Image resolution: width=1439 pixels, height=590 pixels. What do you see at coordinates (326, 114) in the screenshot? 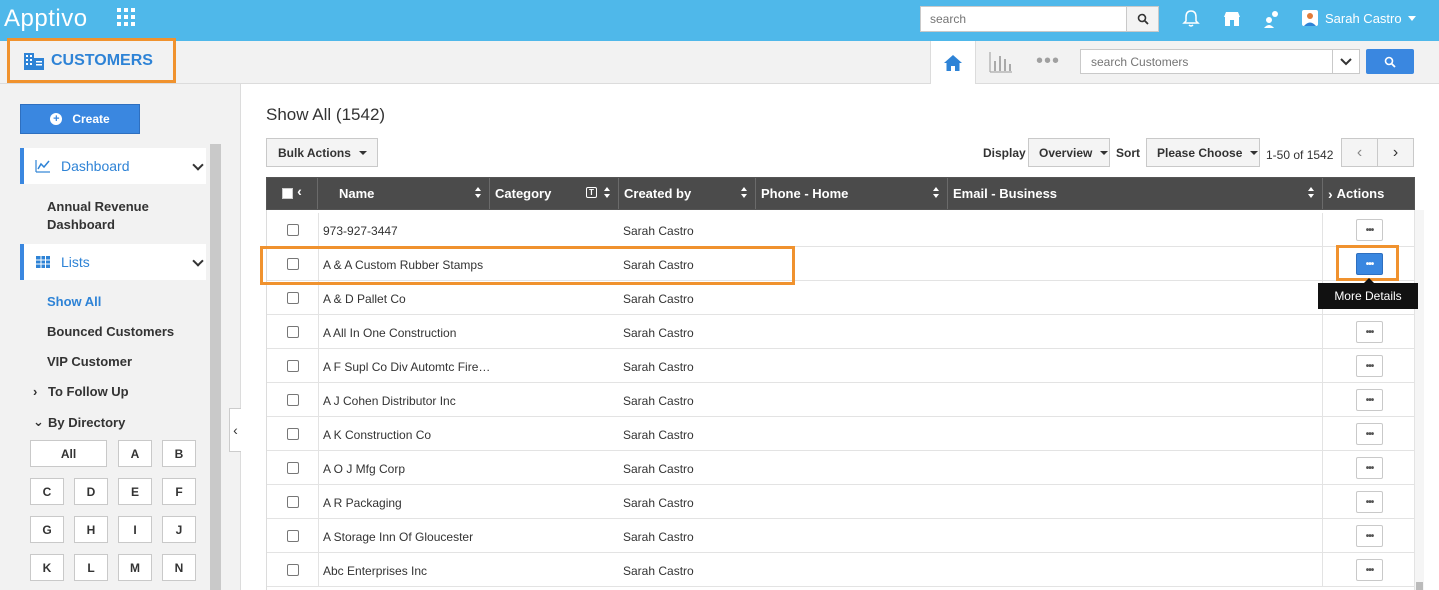
I see `page-title: Show All (1542)` at bounding box center [326, 114].